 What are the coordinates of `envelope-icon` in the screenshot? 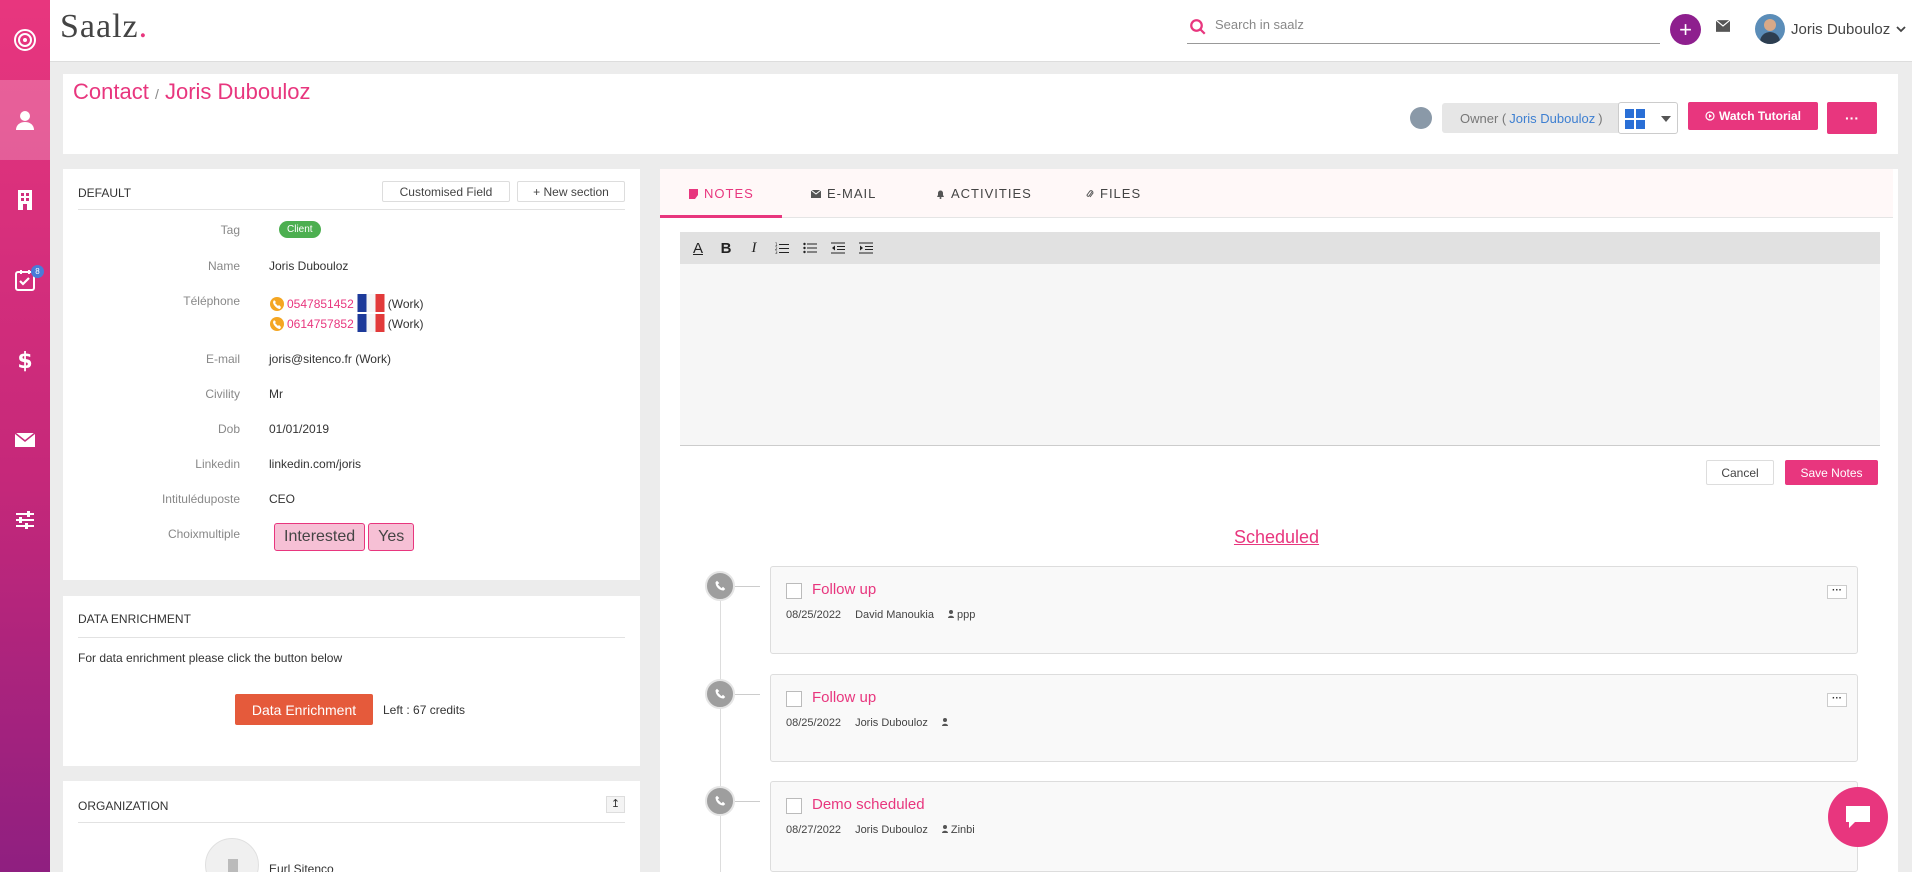 It's located at (816, 193).